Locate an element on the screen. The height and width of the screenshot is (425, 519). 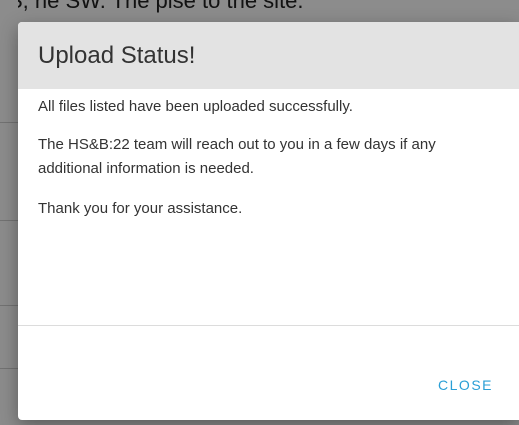
dialog-message-thanks: Thank you for your assistance. is located at coordinates (140, 208).